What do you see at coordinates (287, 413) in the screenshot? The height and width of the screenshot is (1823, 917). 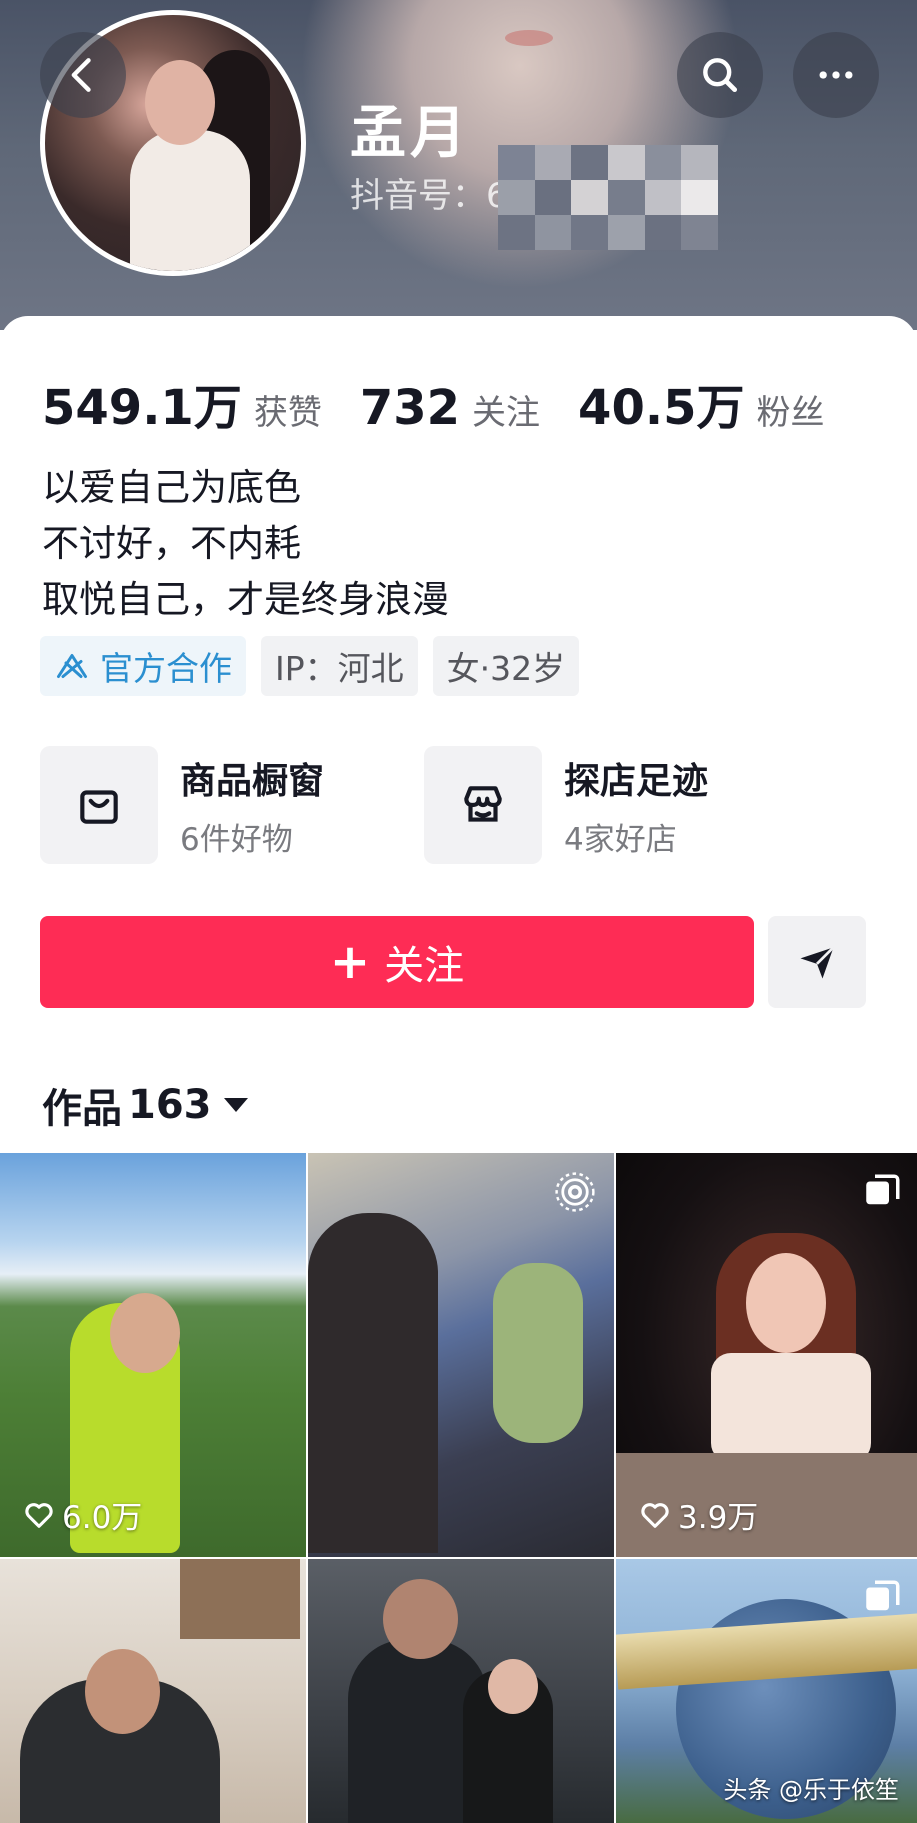 I see `stat-label: 获赞` at bounding box center [287, 413].